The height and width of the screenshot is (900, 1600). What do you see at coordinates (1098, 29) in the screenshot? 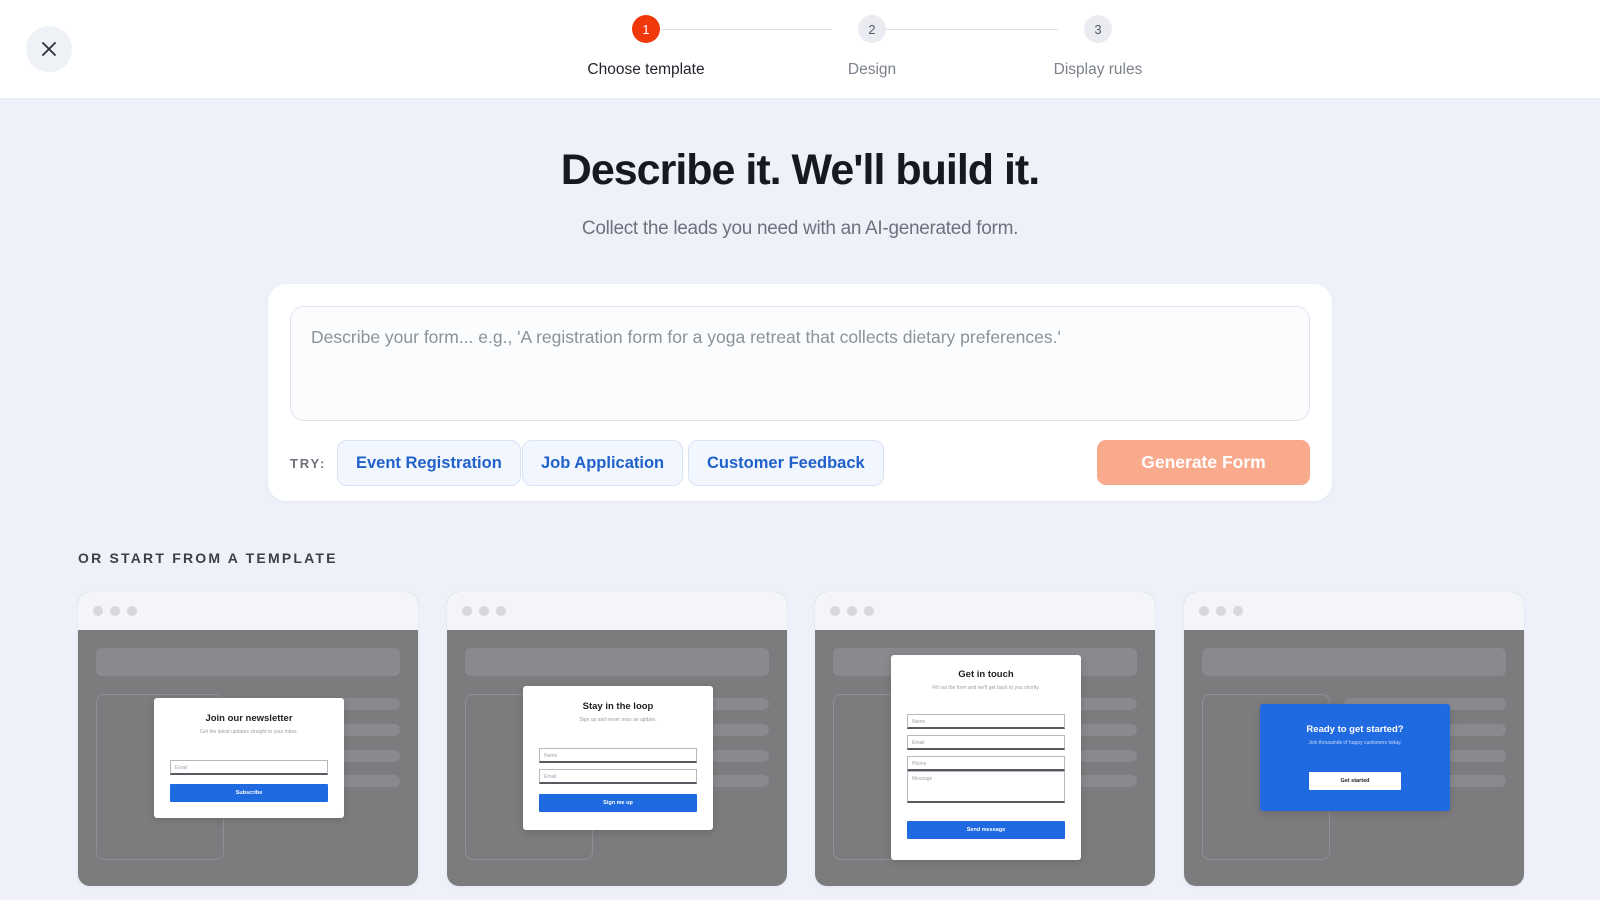
I see `step-number: 3` at bounding box center [1098, 29].